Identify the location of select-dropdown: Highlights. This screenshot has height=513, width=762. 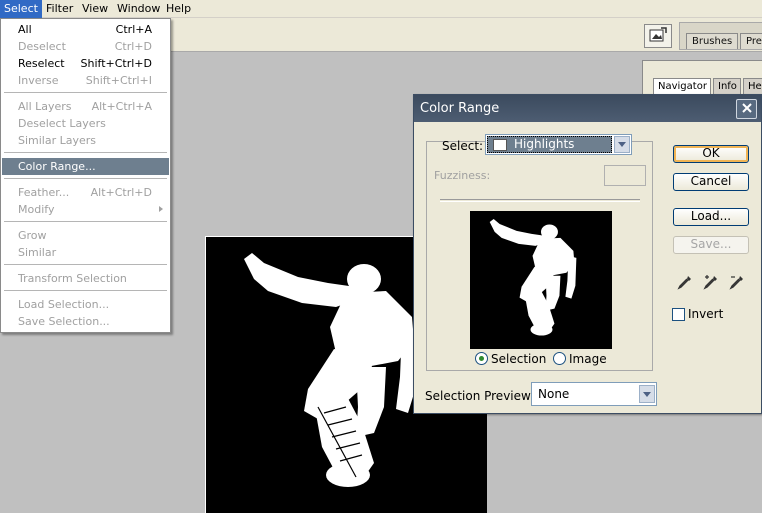
(558, 144).